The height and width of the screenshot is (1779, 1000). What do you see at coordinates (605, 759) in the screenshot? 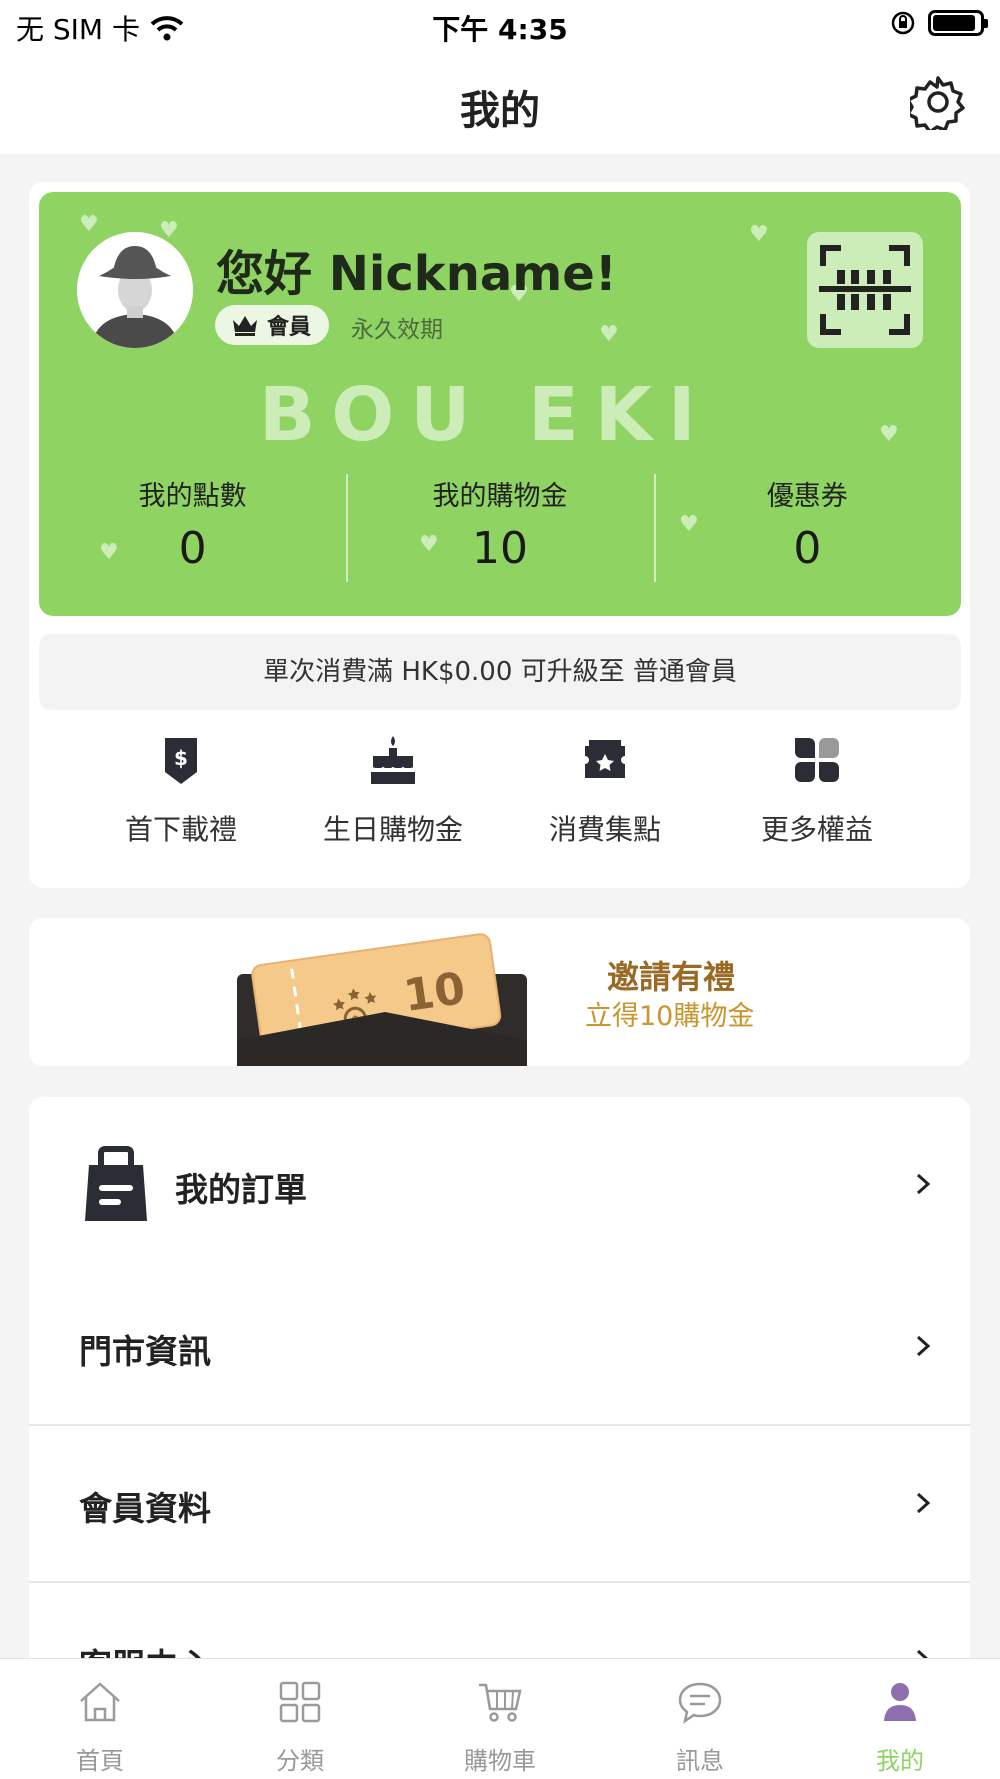
I see `star-ticket-icon` at bounding box center [605, 759].